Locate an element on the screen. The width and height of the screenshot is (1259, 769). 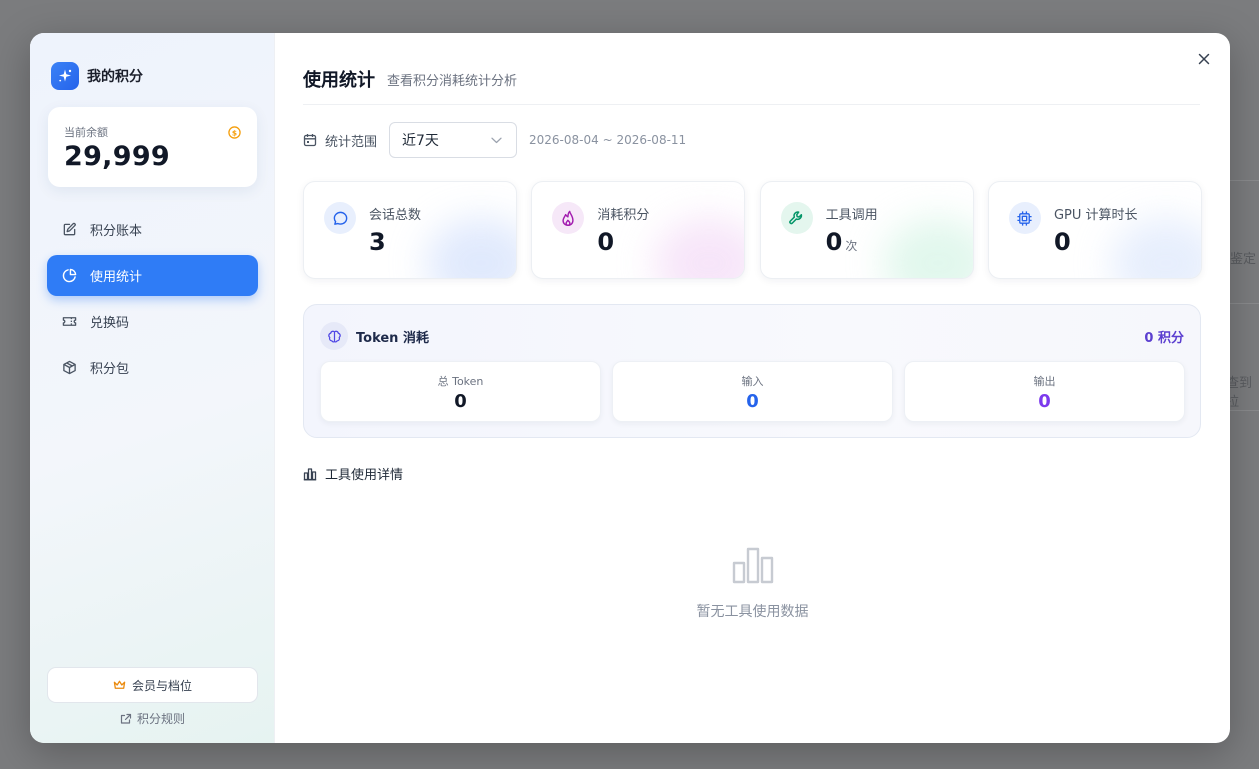
range-row: 统计范围 近7天 2026-08-04 ~ 2026-08-11 is located at coordinates (494, 140).